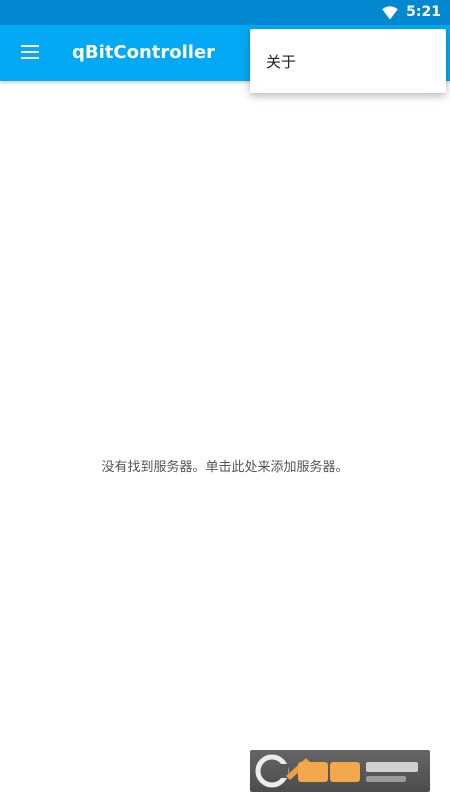 The image size is (450, 800). I want to click on app-title: qBitController, so click(144, 52).